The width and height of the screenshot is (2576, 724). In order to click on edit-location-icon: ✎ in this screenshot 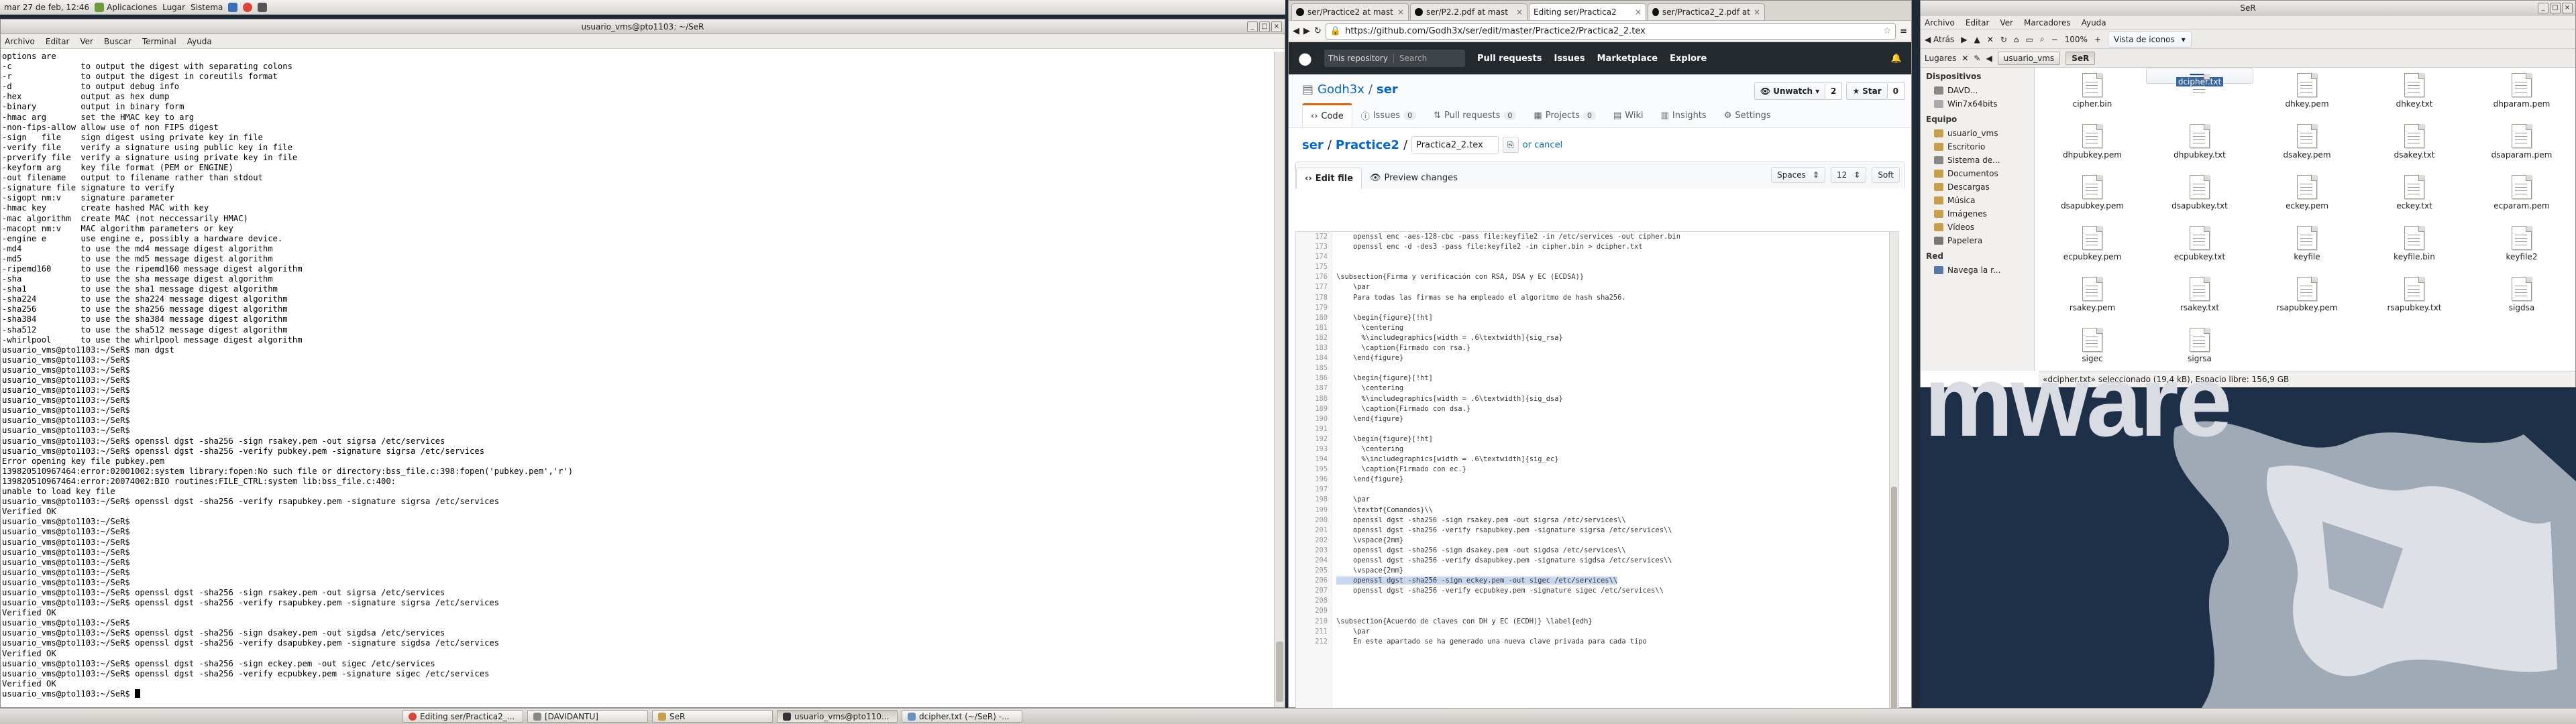, I will do `click(1977, 58)`.